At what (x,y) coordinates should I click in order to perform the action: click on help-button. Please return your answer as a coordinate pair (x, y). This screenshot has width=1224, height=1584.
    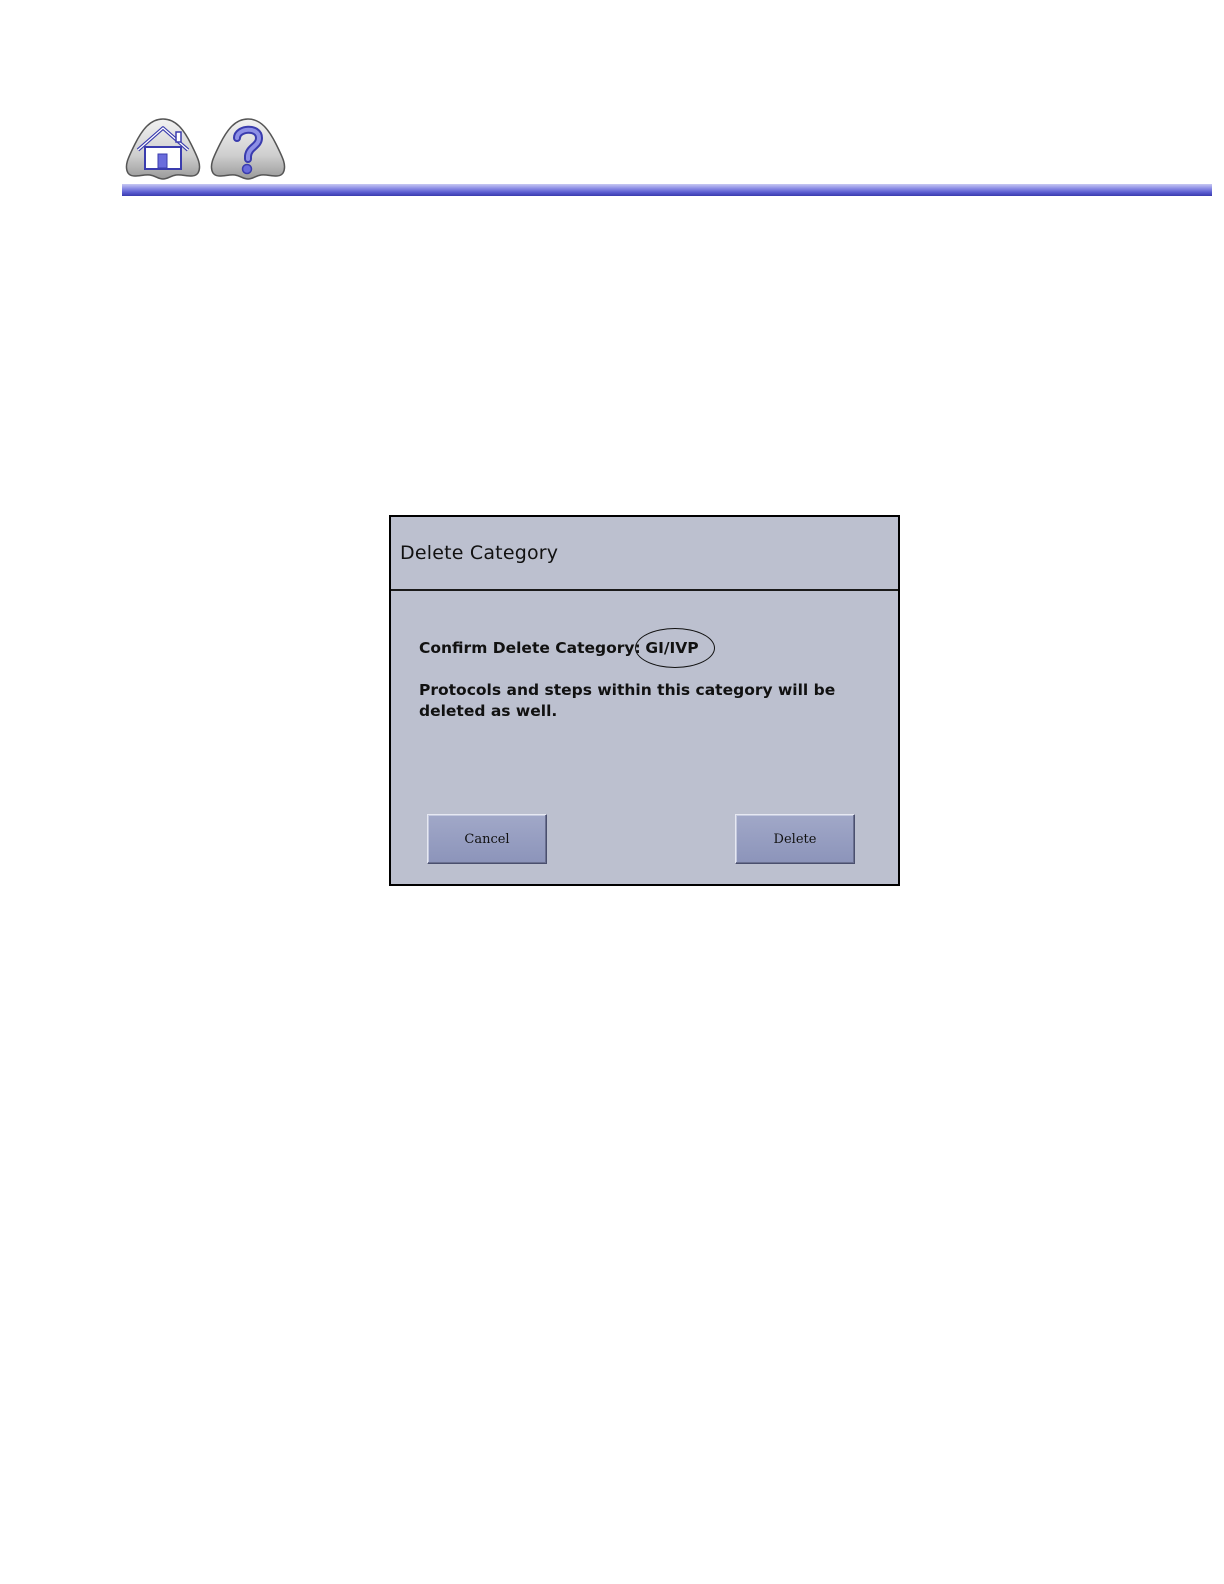
    Looking at the image, I should click on (248, 148).